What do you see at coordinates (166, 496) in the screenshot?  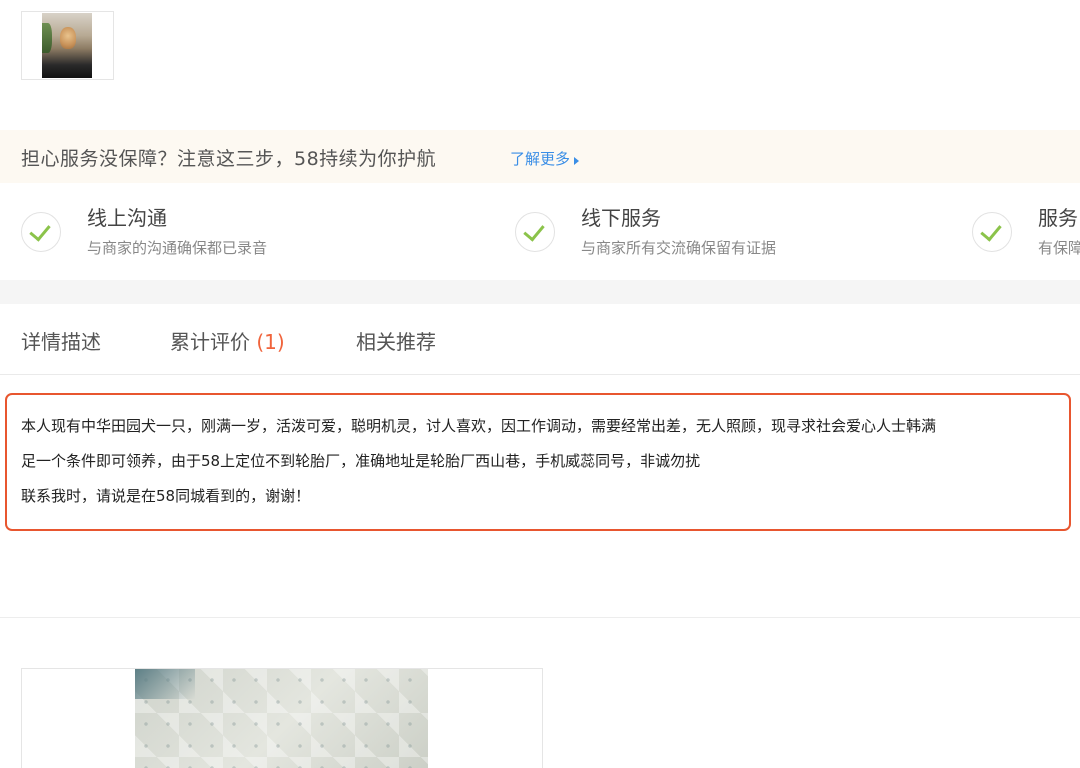 I see `description-line: 联系我时，请说是在58同城看到的，谢谢！` at bounding box center [166, 496].